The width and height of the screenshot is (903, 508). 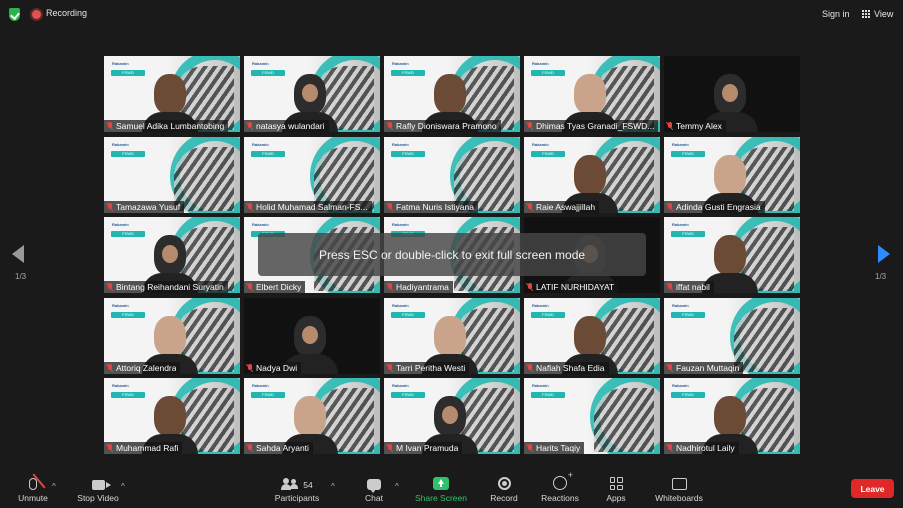 I want to click on apps-button: Apps, so click(x=616, y=488).